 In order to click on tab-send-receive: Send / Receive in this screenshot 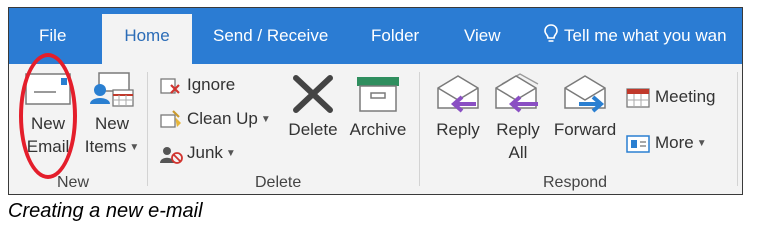, I will do `click(270, 36)`.